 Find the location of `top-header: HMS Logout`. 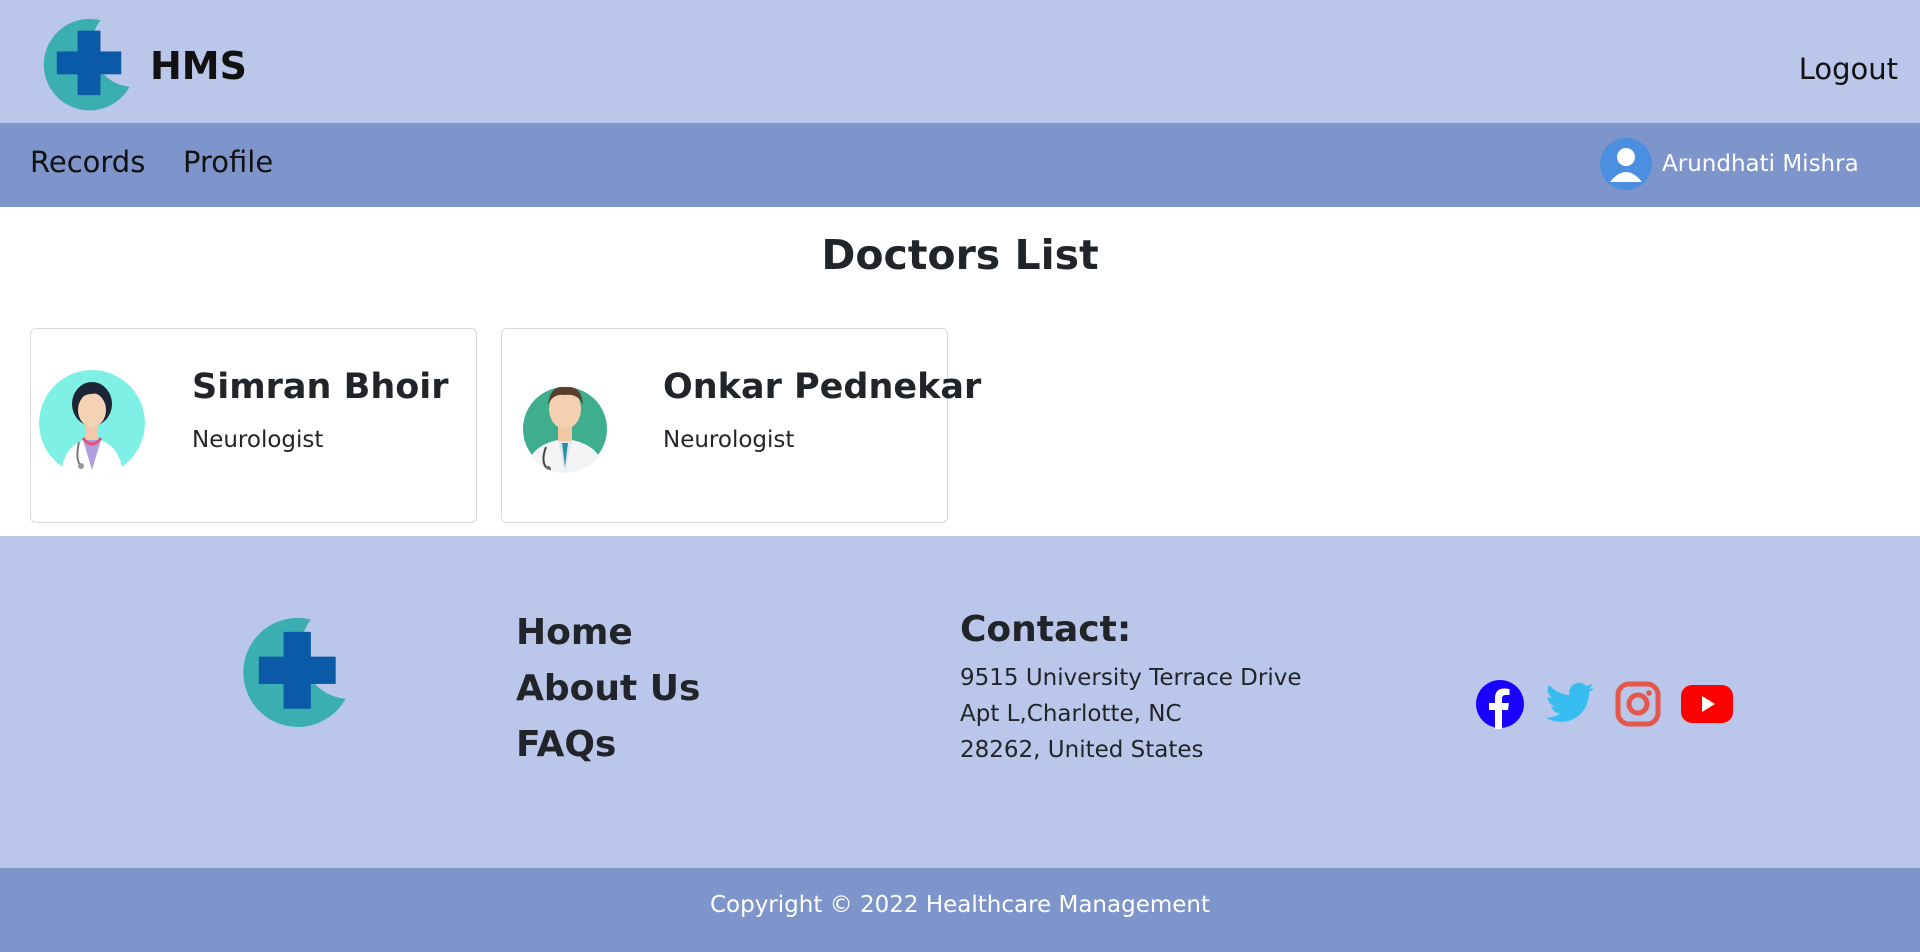

top-header: HMS Logout is located at coordinates (960, 61).